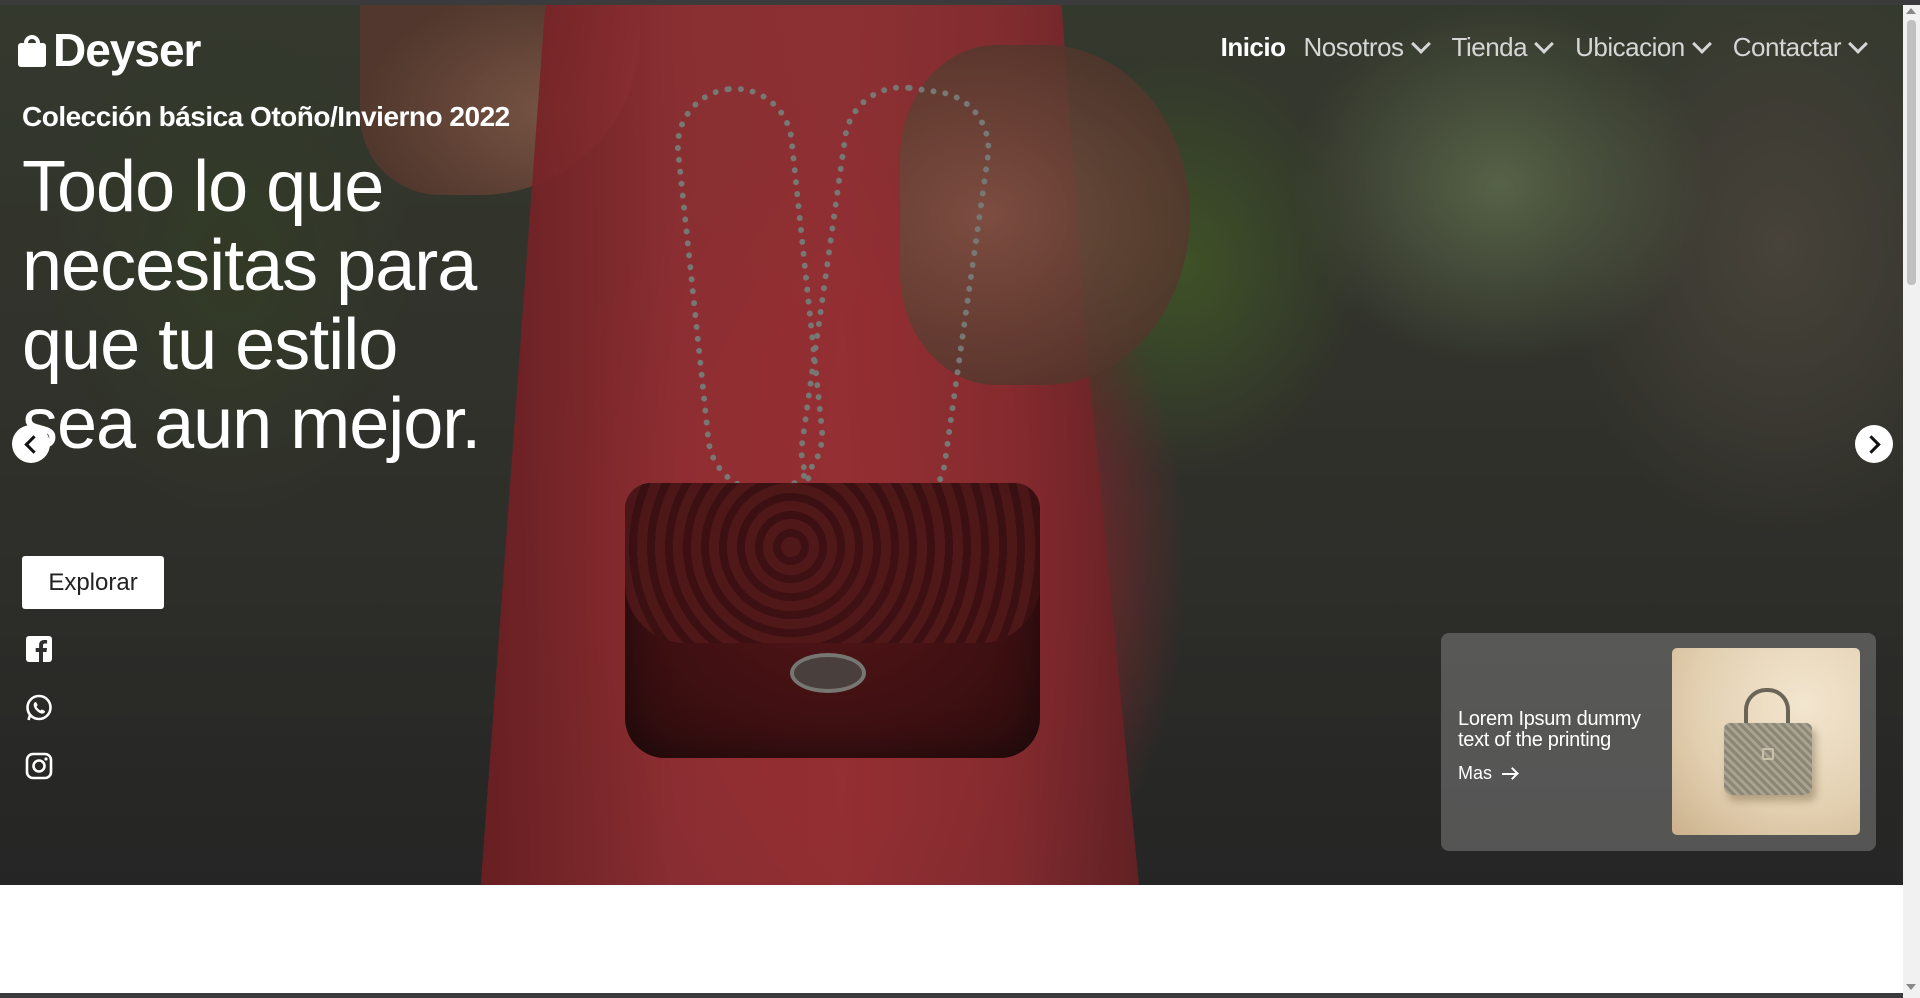  I want to click on chevron-right-icon, so click(1871, 444).